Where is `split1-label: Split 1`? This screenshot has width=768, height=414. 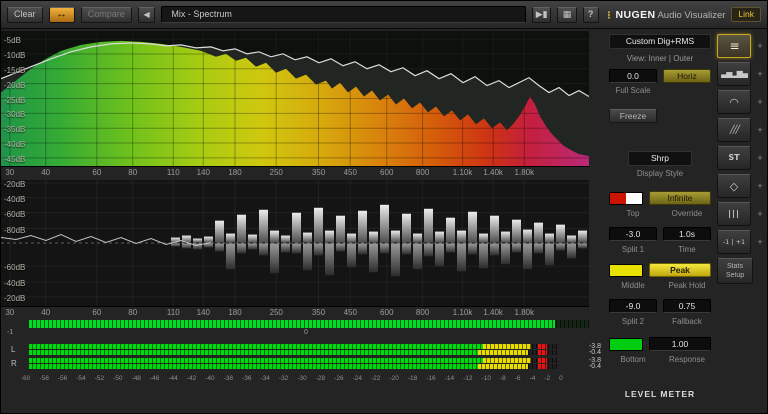
split1-label: Split 1 is located at coordinates (633, 249).